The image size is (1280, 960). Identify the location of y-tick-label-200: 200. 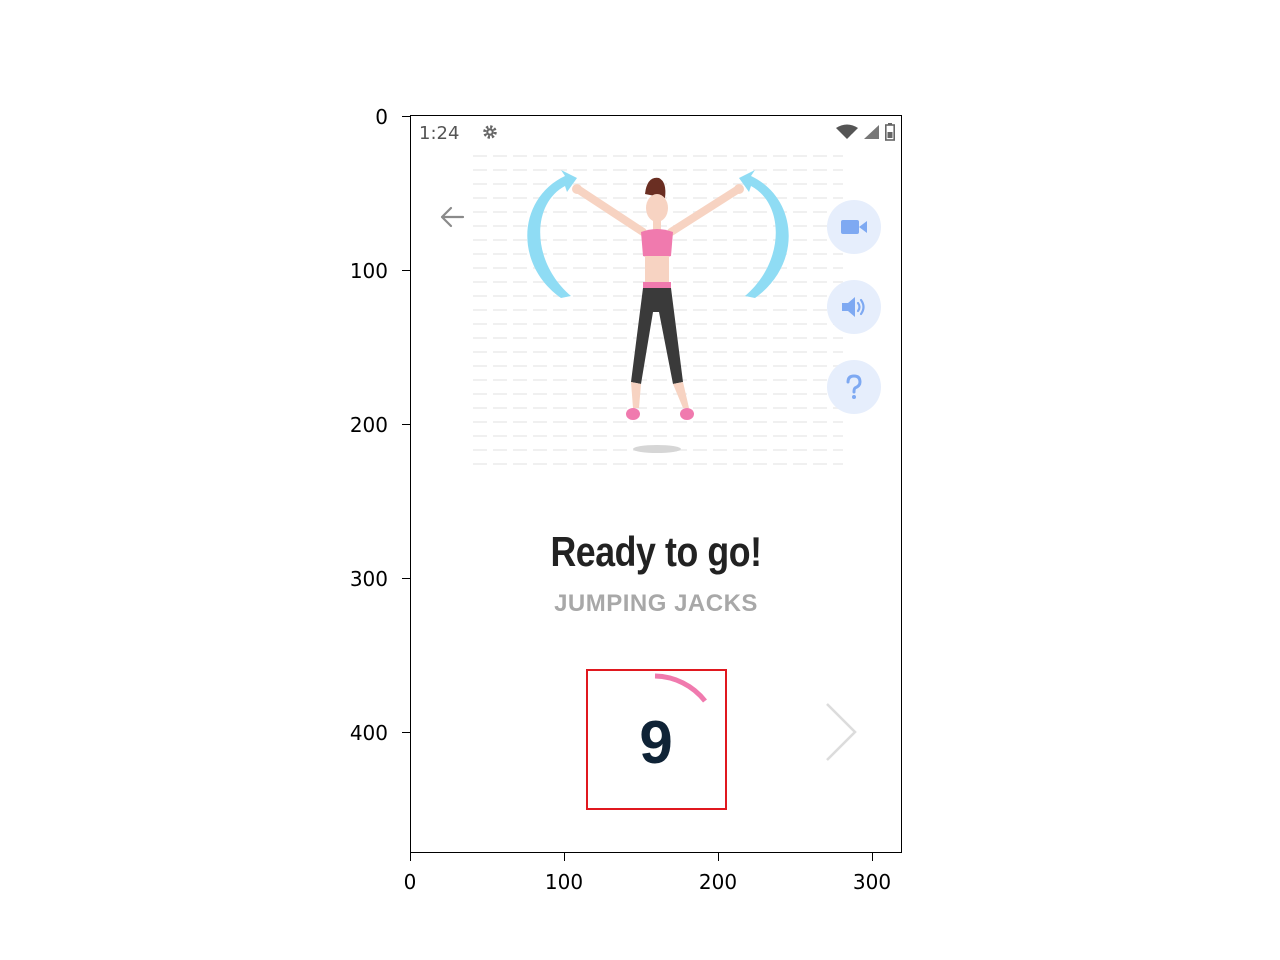
(368, 425).